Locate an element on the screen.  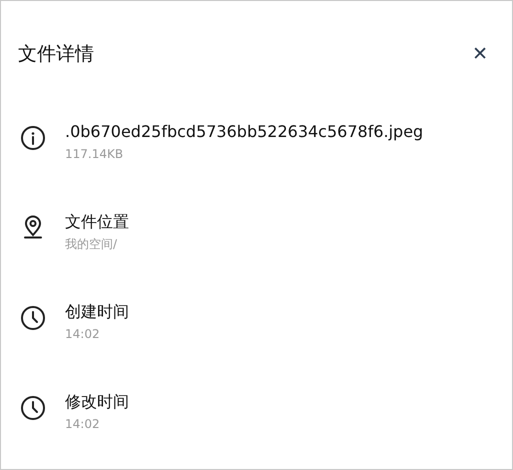
item-subtitle: 117.14KB is located at coordinates (94, 154).